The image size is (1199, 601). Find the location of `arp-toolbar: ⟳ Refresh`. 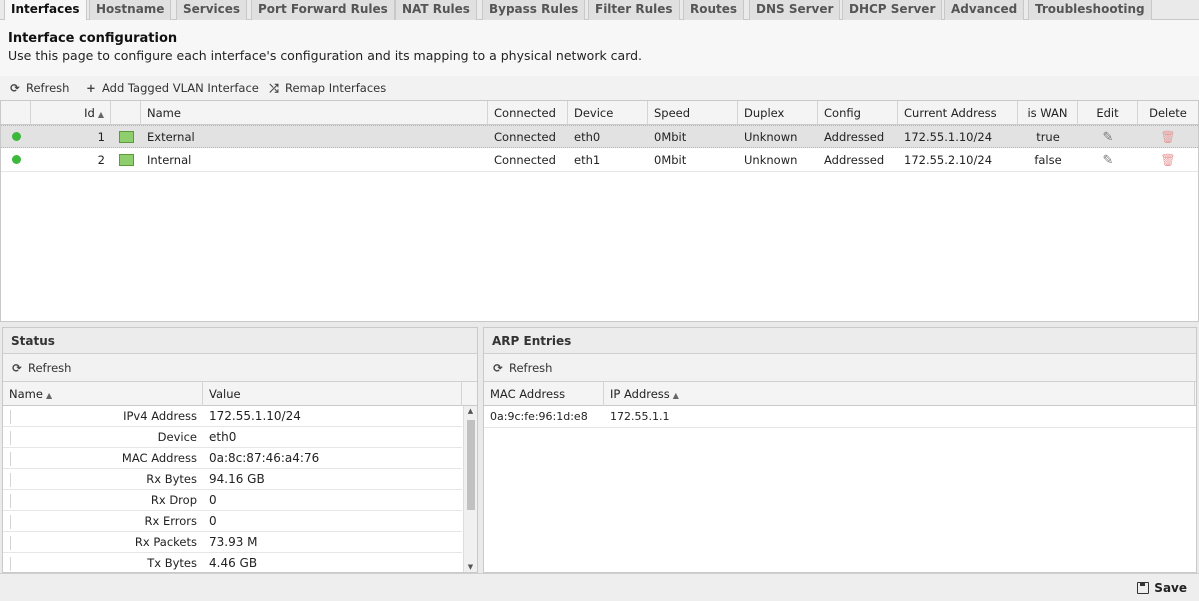

arp-toolbar: ⟳ Refresh is located at coordinates (840, 368).